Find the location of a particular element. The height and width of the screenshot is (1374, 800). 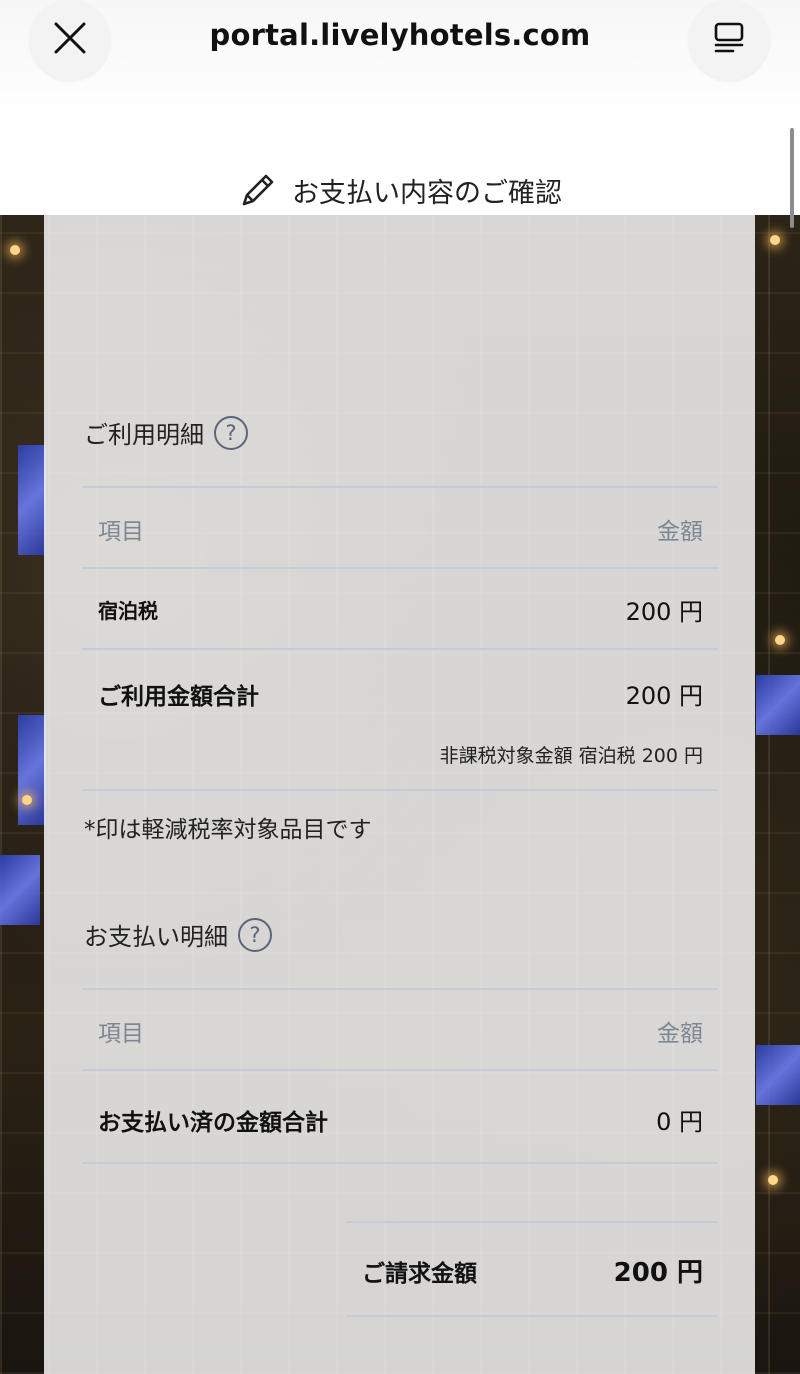

usage-total-label: ご利用金額合計 is located at coordinates (178, 697).